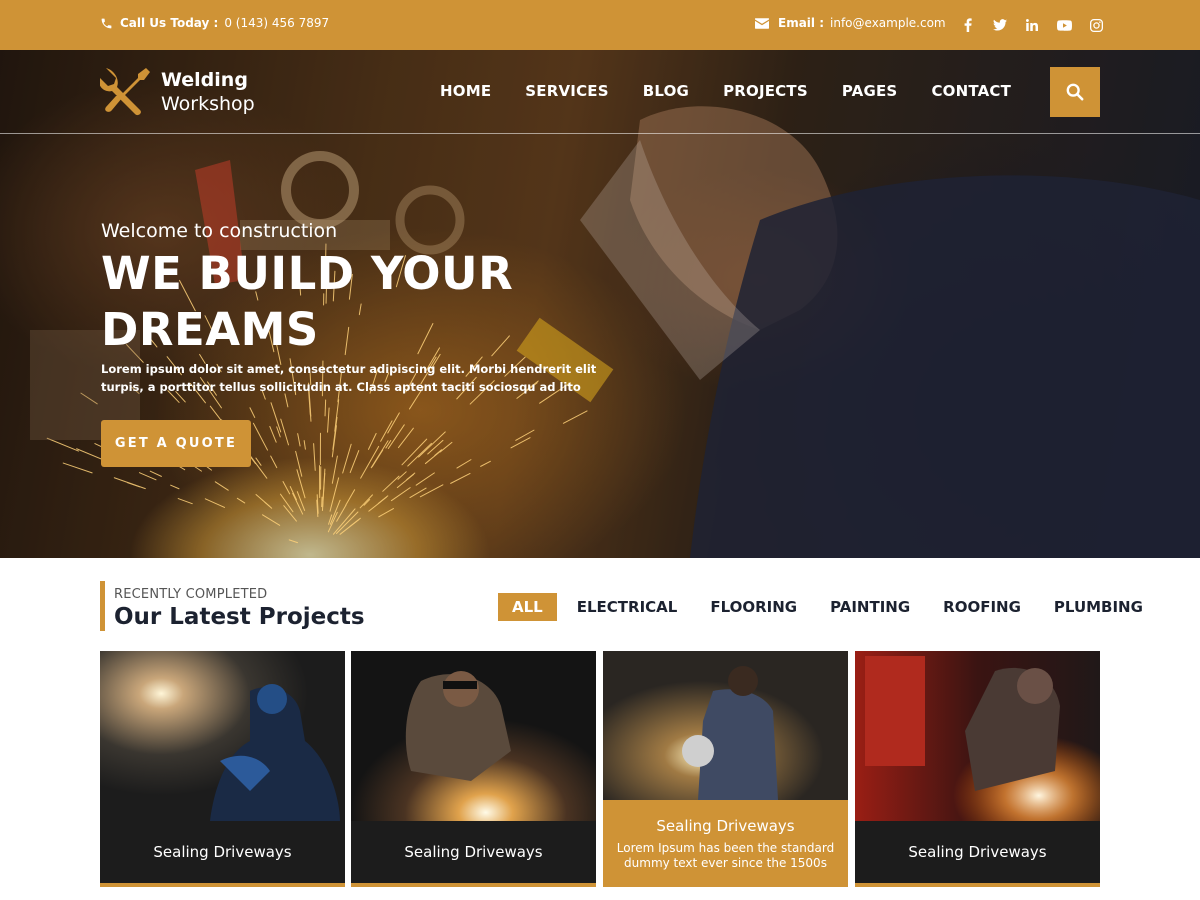 Image resolution: width=1200 pixels, height=900 pixels. What do you see at coordinates (169, 23) in the screenshot?
I see `call-label: Call Us Today :` at bounding box center [169, 23].